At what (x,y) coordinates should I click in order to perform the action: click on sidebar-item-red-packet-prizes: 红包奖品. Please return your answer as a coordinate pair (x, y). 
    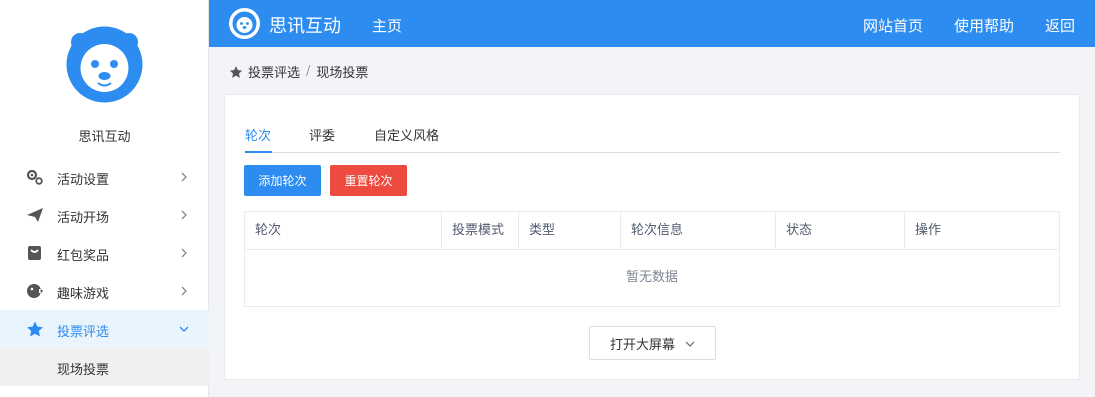
    Looking at the image, I should click on (104, 253).